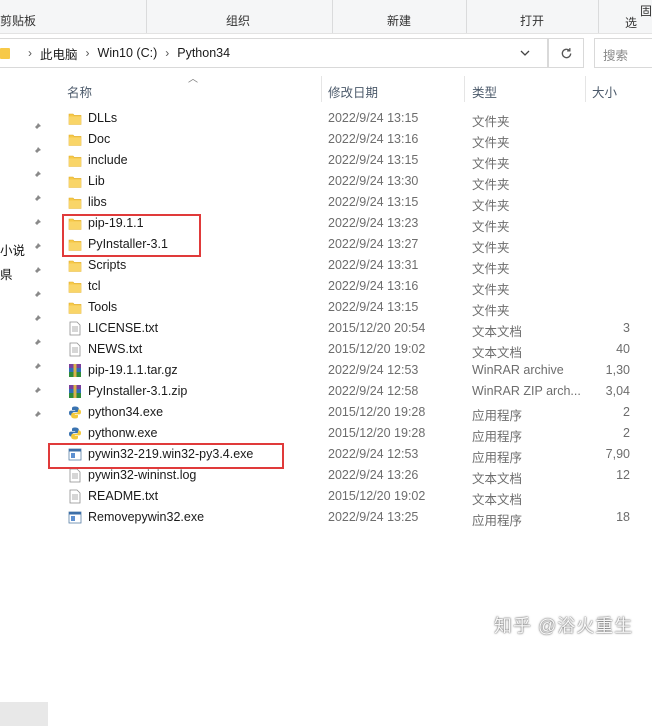 This screenshot has height=726, width=652. I want to click on refresh-button, so click(566, 53).